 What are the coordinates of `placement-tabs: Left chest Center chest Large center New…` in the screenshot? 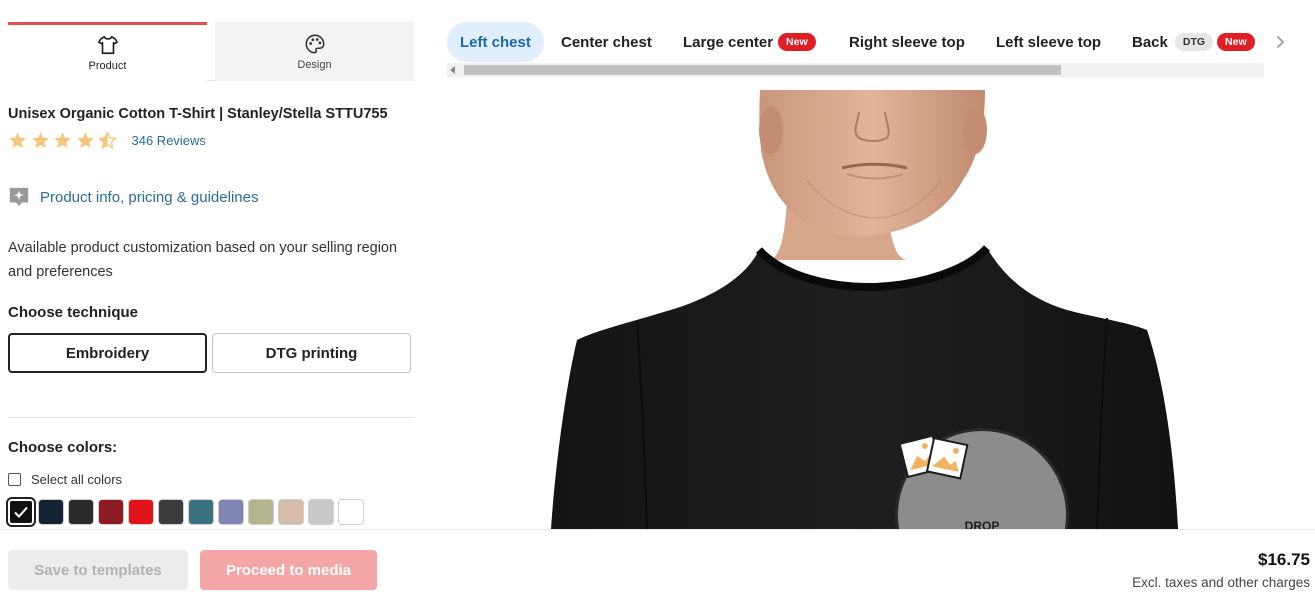 It's located at (857, 42).